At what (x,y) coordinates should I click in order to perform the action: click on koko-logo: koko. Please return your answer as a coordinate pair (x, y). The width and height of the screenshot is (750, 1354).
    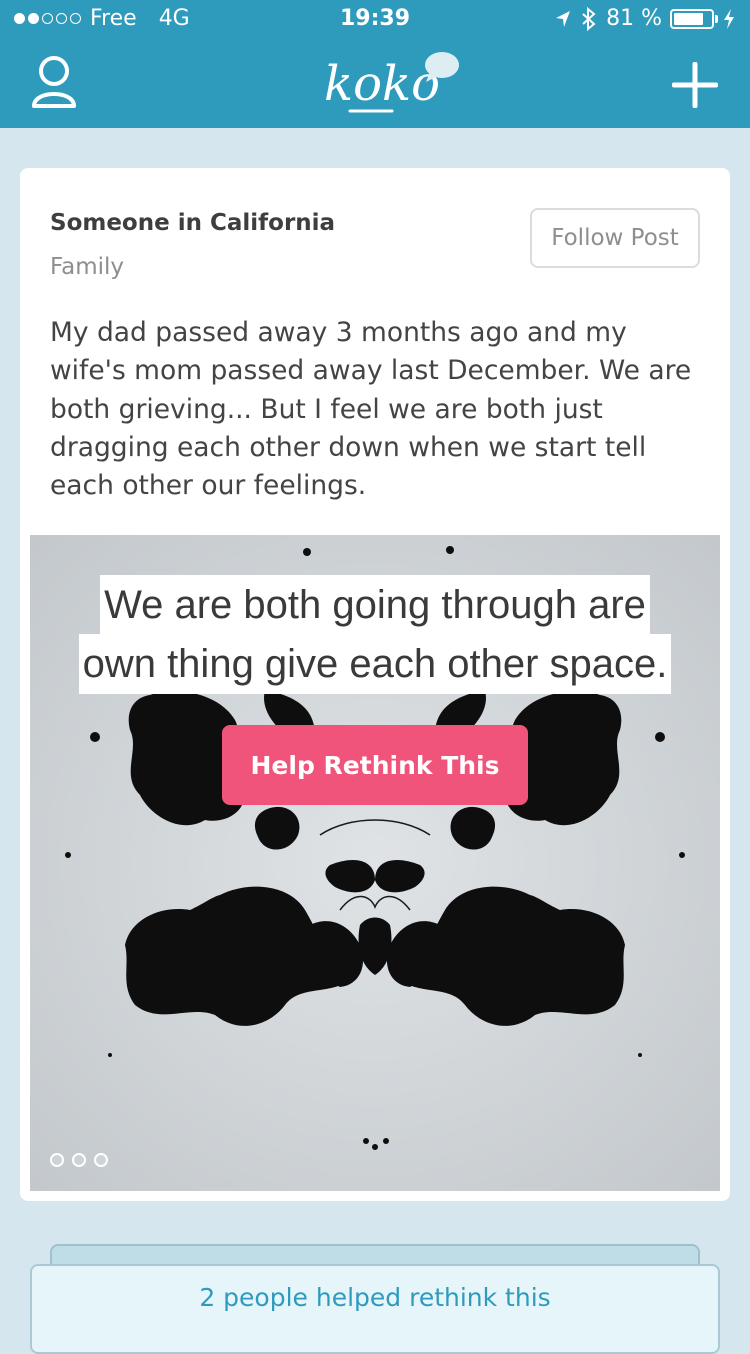
    Looking at the image, I should click on (391, 82).